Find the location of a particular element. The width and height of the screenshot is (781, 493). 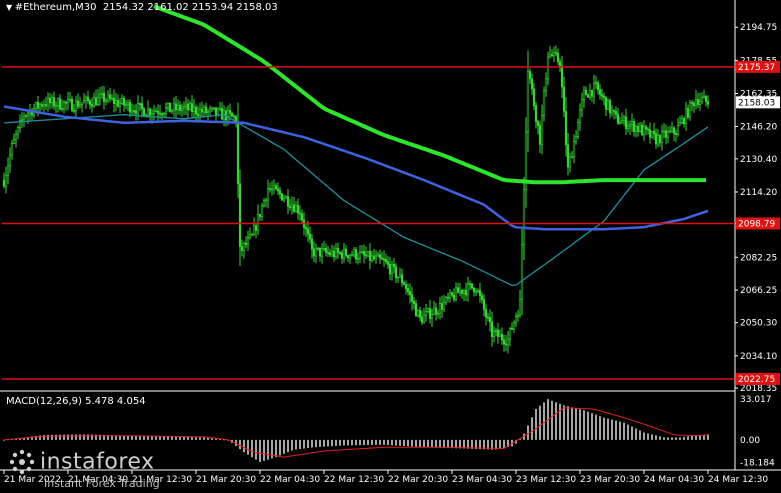

price-tick-label: 2018.35 is located at coordinates (758, 389).